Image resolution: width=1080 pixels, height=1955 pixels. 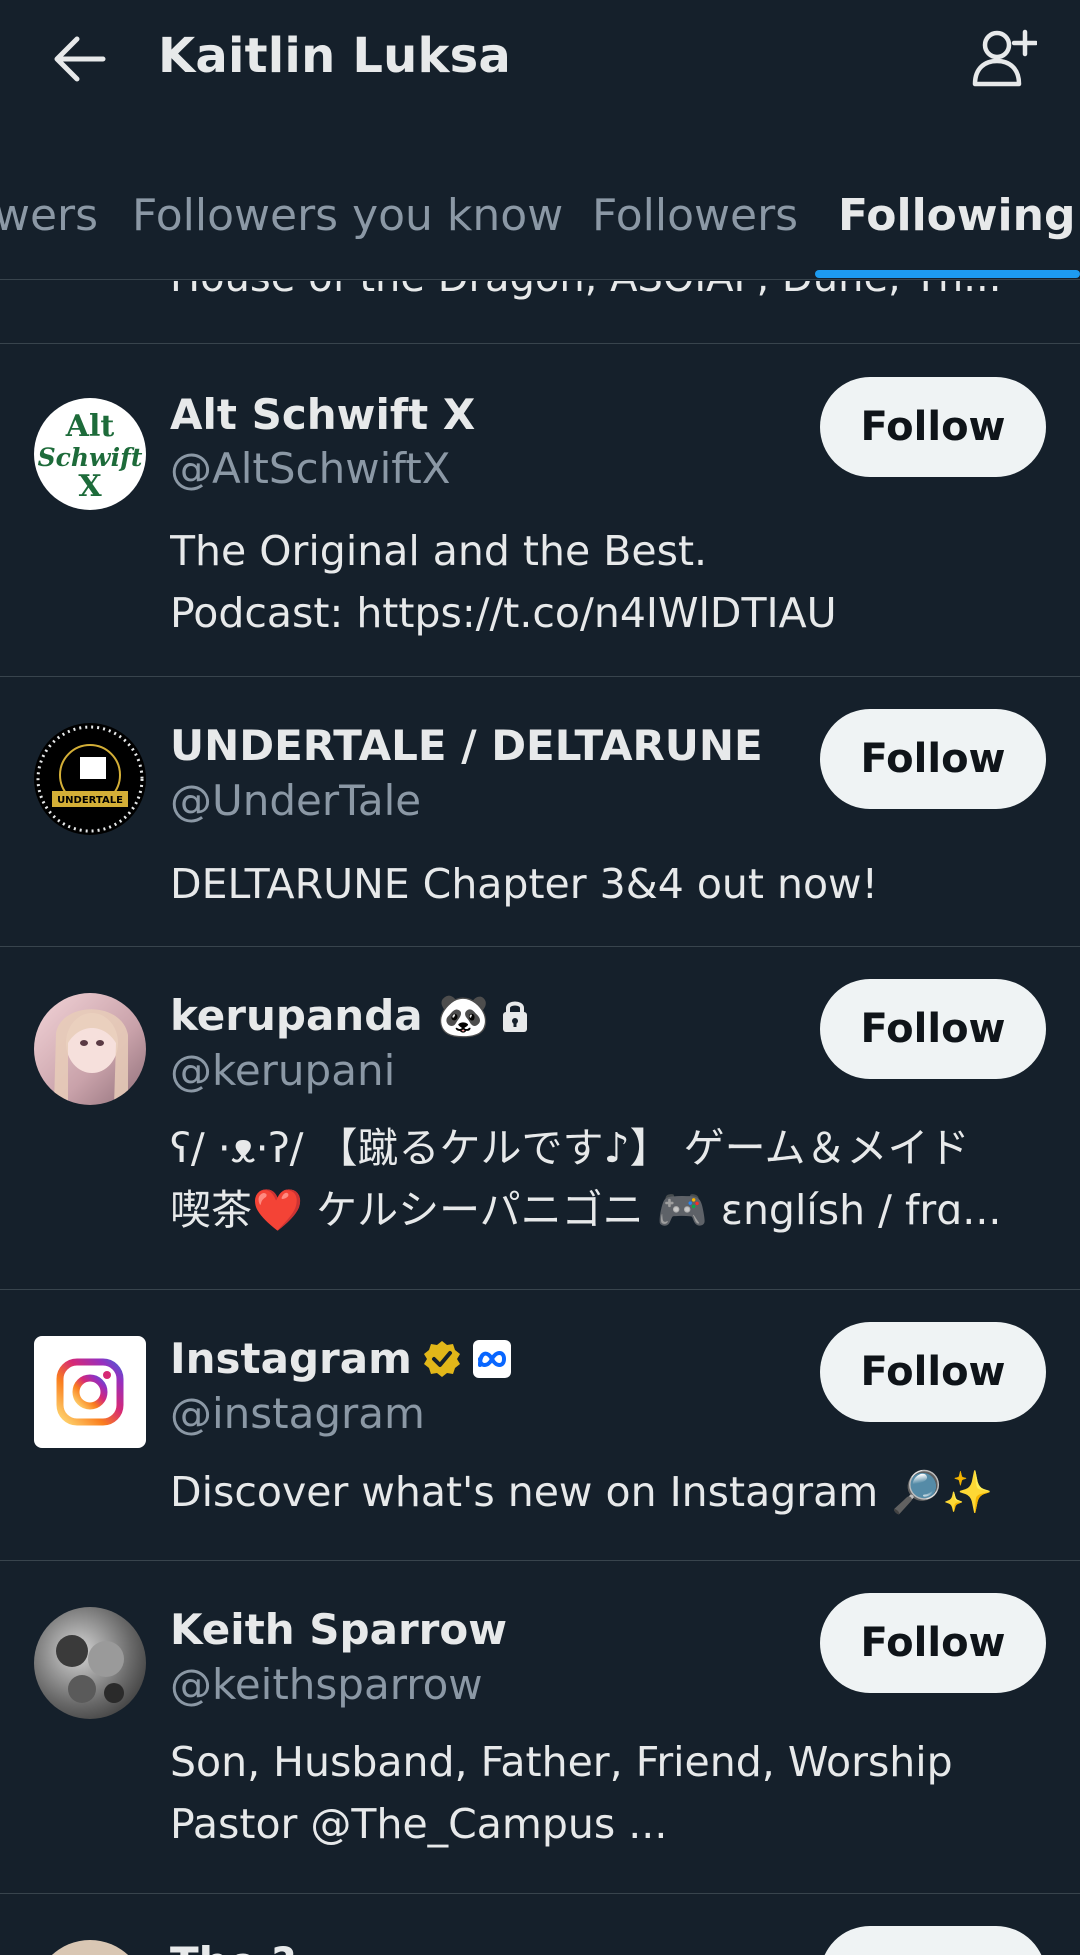 I want to click on user-cell-partial: The ? Follow, so click(x=540, y=1924).